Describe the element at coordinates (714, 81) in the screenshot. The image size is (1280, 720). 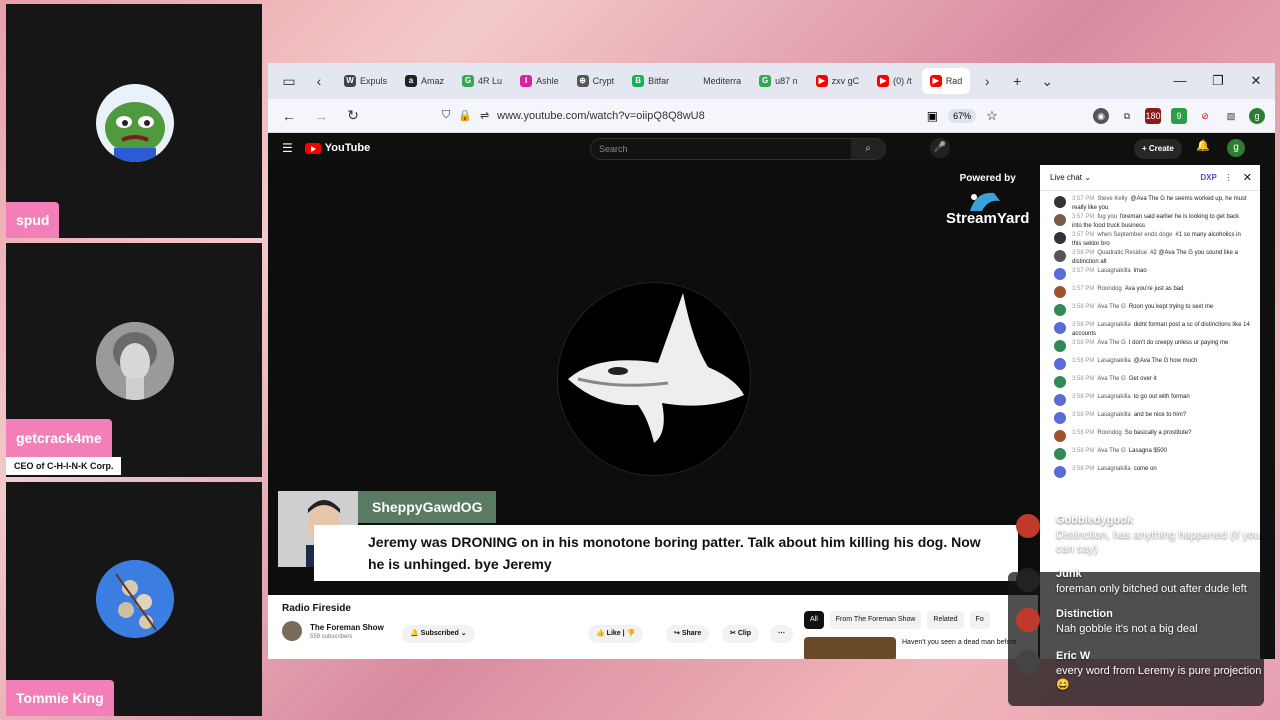
I see `tab-6: Mediterra` at that location.